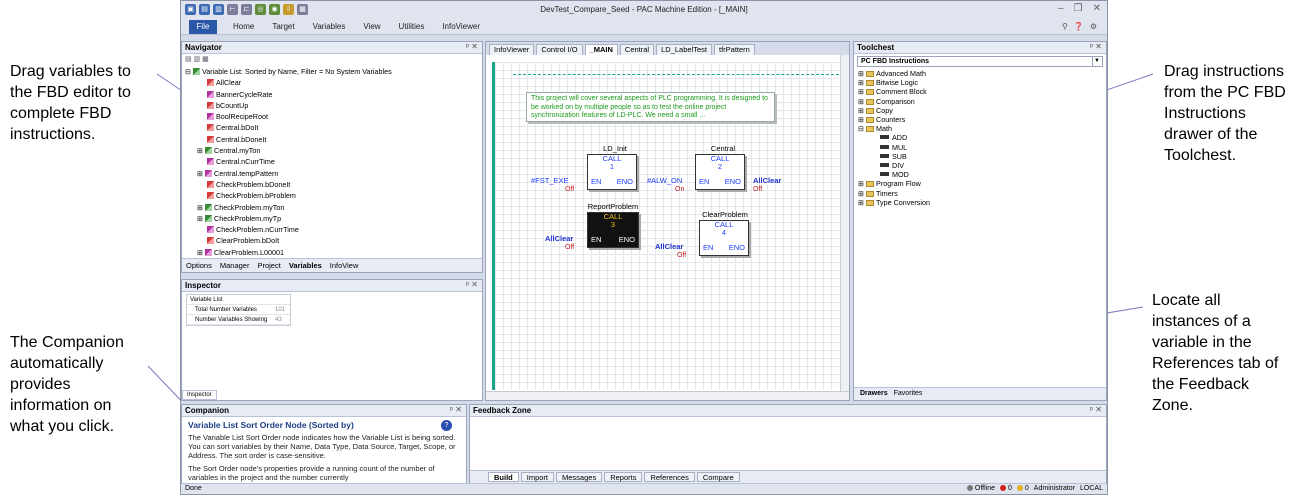 The height and width of the screenshot is (495, 1305). What do you see at coordinates (874, 394) in the screenshot?
I see `tab-drawers: Drawers` at bounding box center [874, 394].